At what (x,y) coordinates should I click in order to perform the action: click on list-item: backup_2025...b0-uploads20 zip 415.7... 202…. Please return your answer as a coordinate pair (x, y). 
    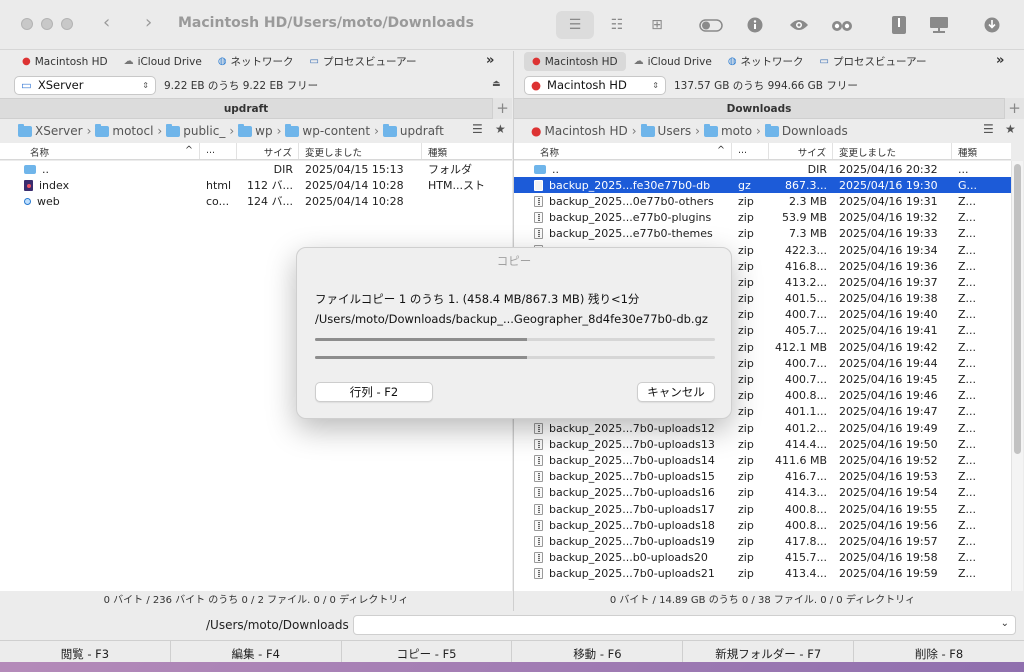
    Looking at the image, I should click on (762, 558).